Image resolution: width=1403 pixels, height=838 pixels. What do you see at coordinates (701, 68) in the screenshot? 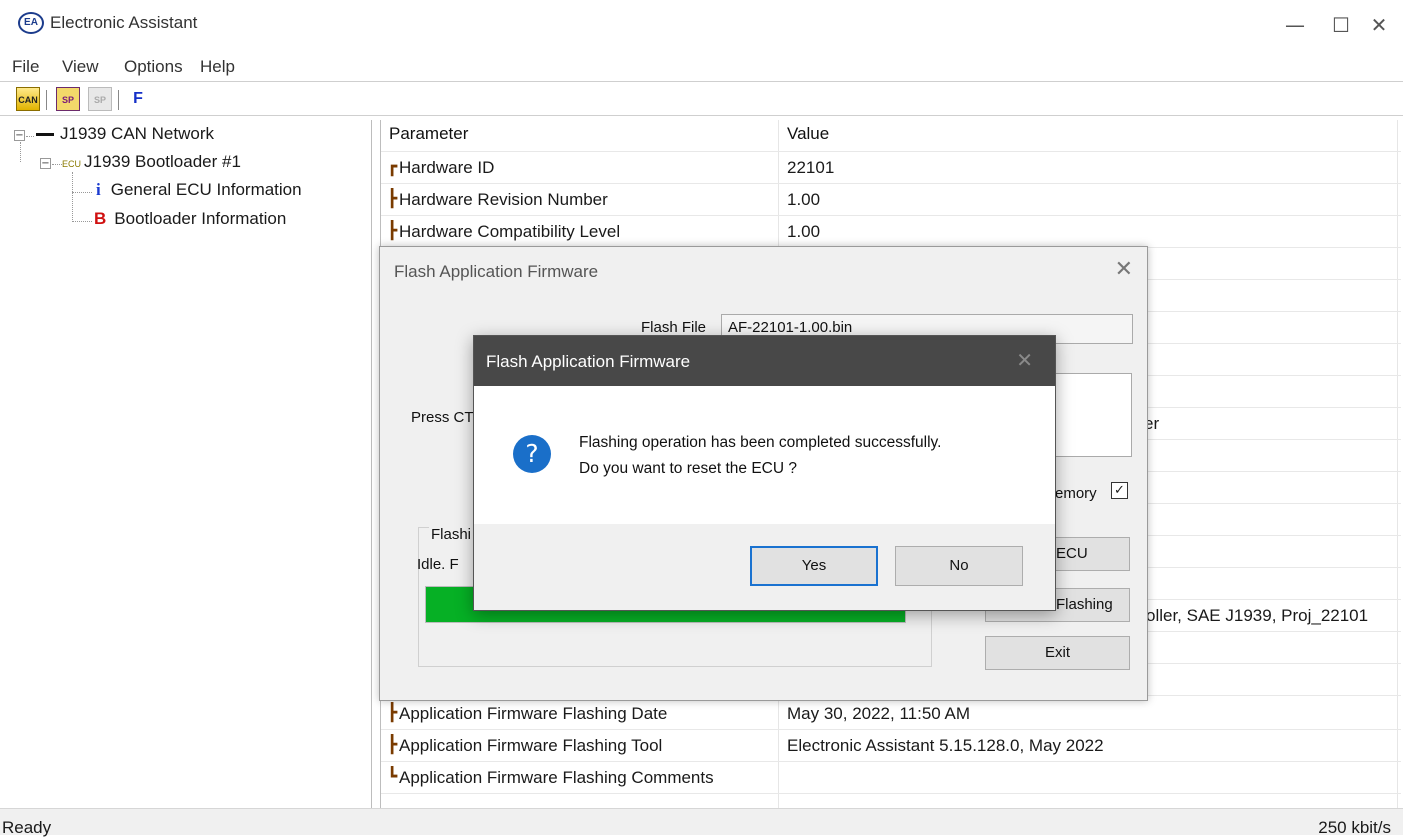
I see `menu-bar: File View Options Help` at bounding box center [701, 68].